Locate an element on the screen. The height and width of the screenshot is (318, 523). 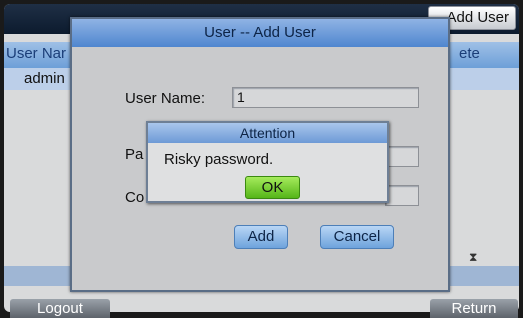
username-input: 1 is located at coordinates (325, 97).